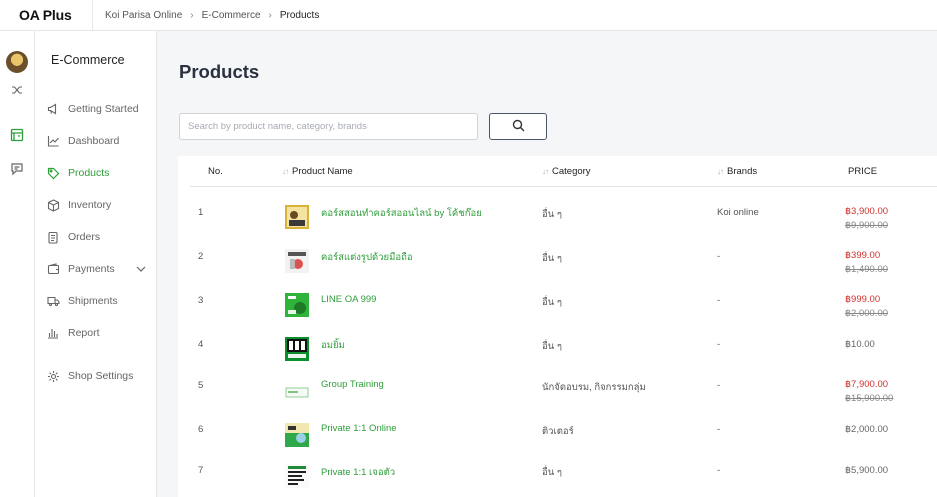 This screenshot has height=497, width=937. Describe the element at coordinates (53, 301) in the screenshot. I see `truck-icon` at that location.